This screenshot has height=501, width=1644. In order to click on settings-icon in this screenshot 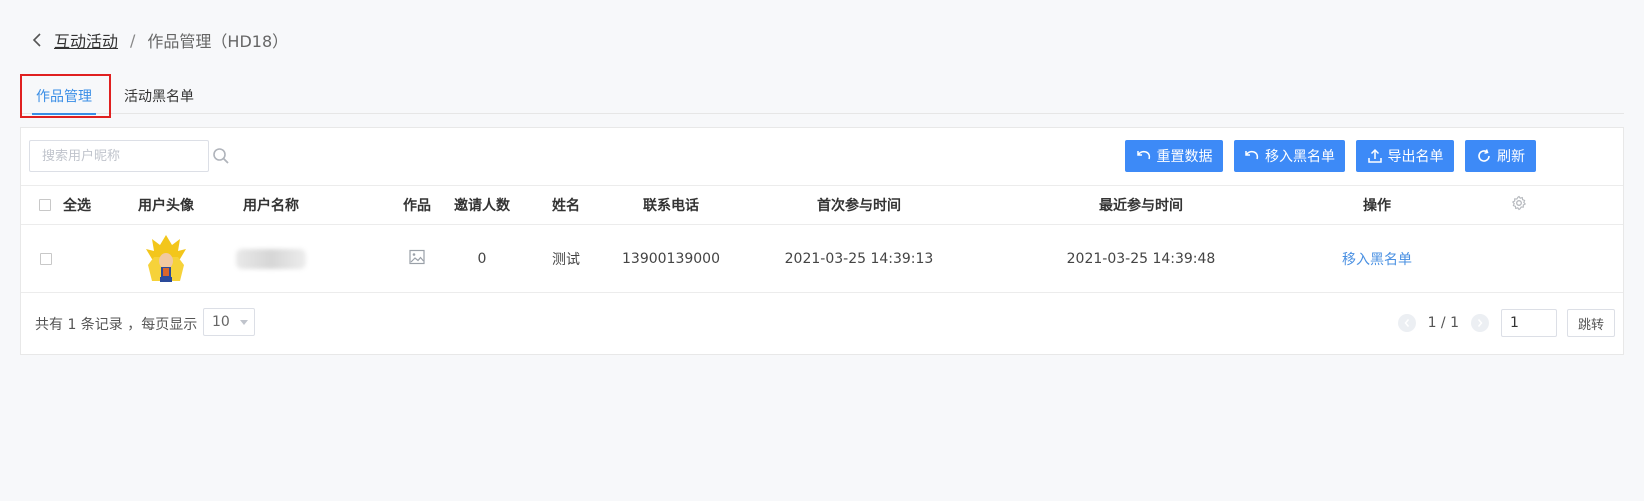, I will do `click(1519, 205)`.